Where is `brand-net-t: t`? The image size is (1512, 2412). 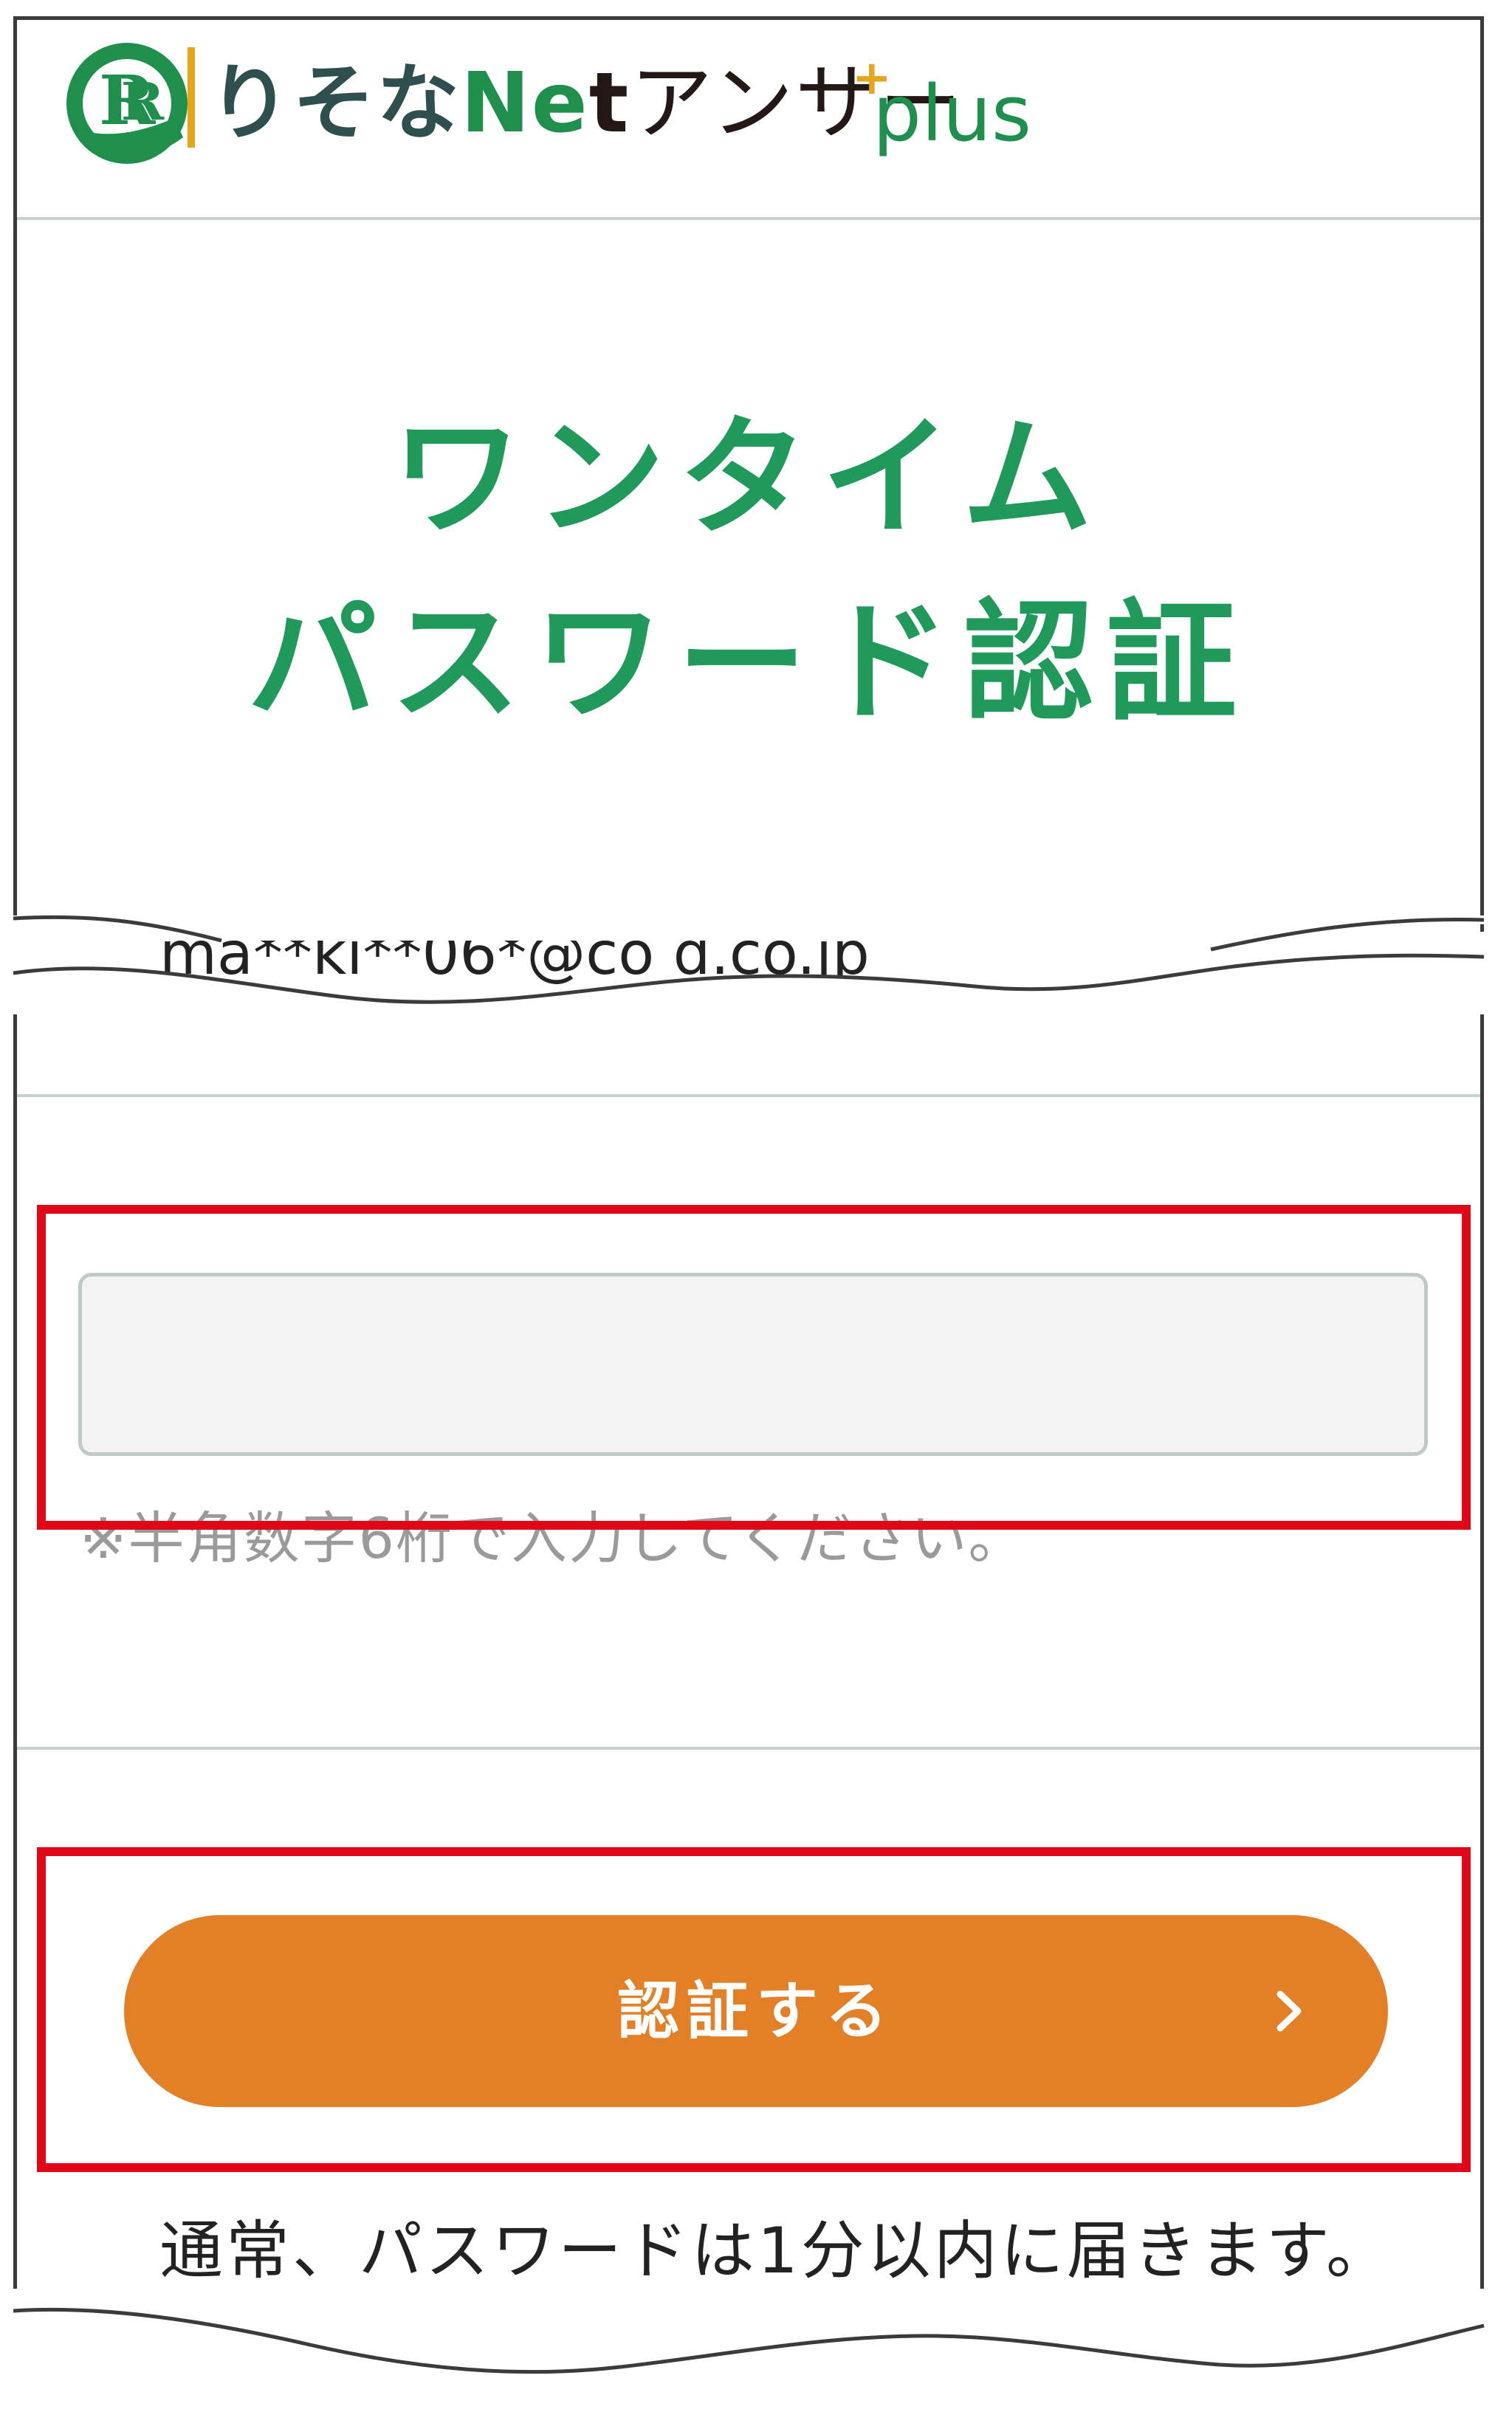 brand-net-t: t is located at coordinates (609, 103).